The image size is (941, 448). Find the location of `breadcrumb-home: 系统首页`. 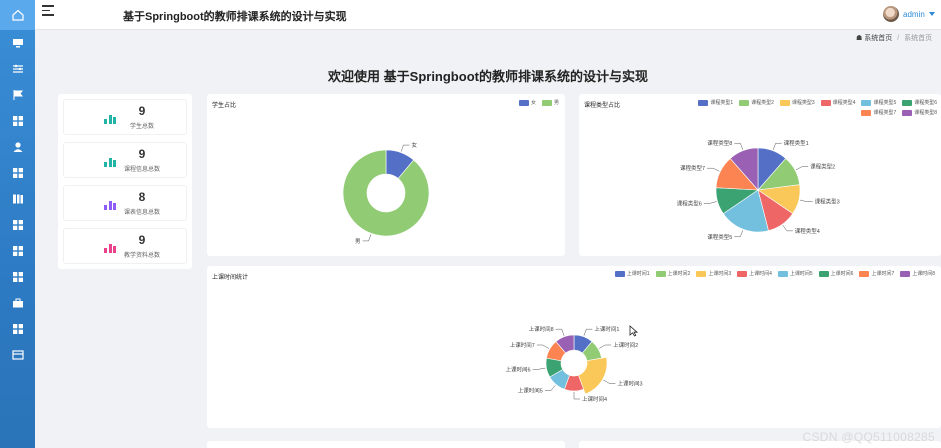

breadcrumb-home: 系统首页 is located at coordinates (878, 38).